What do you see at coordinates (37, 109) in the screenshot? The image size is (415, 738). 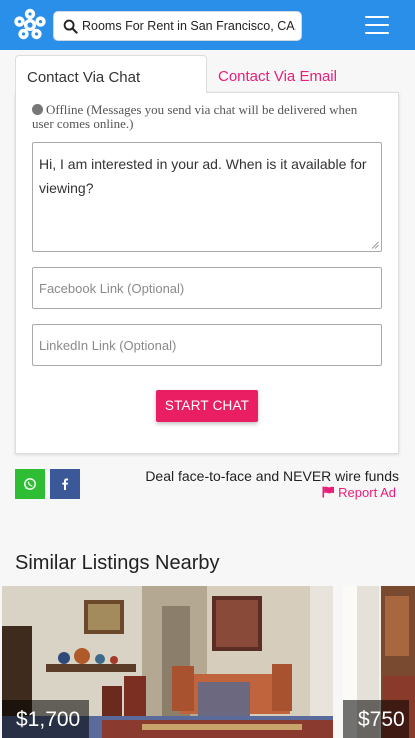 I see `status-dot-icon` at bounding box center [37, 109].